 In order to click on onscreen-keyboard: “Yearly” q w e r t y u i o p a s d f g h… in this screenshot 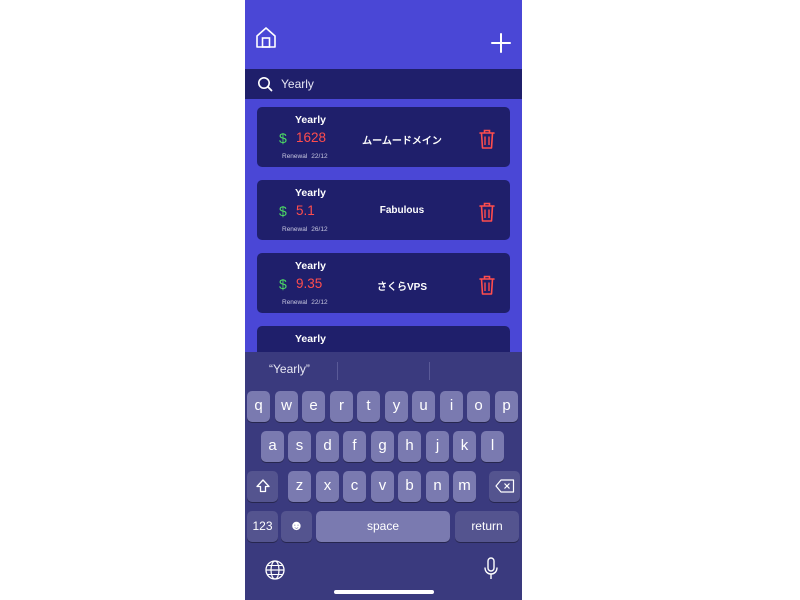, I will do `click(383, 476)`.